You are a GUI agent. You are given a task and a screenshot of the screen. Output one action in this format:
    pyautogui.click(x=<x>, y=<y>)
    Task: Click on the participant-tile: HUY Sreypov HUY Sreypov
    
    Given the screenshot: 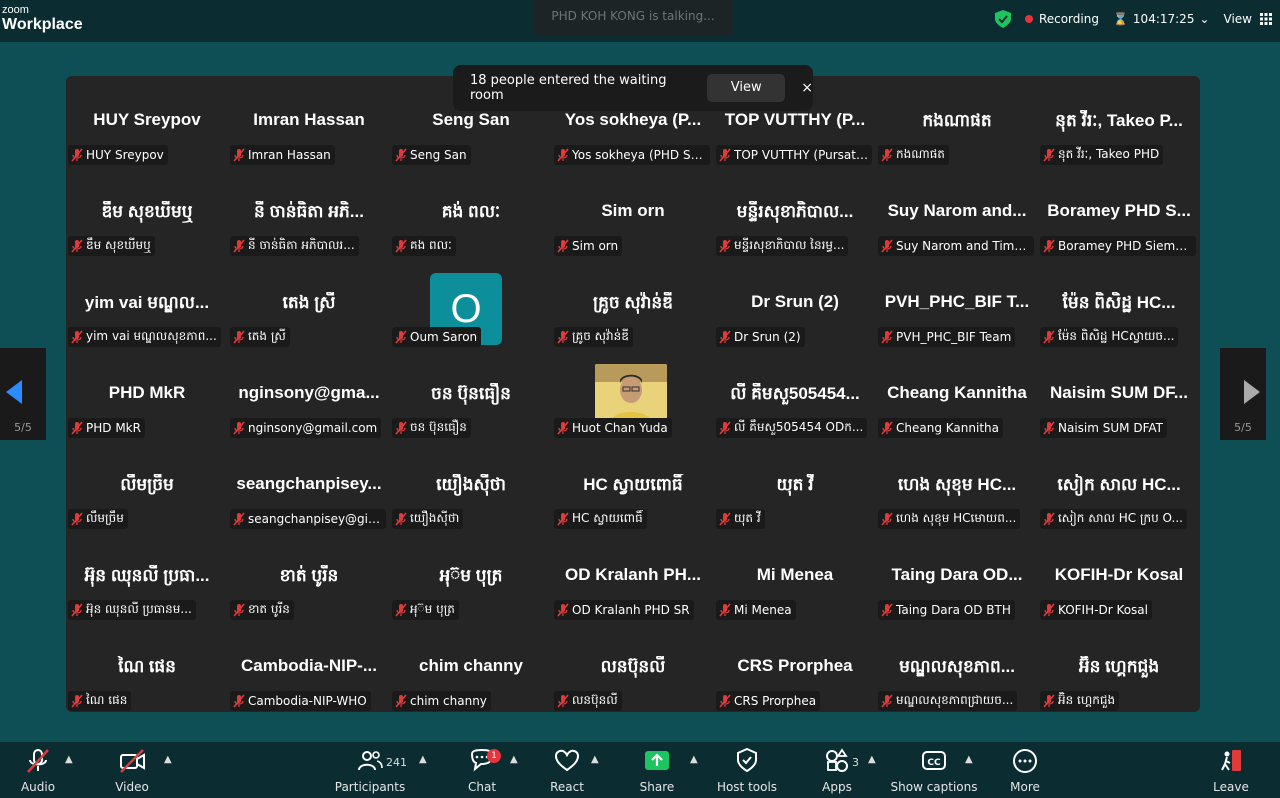 What is the action you would take?
    pyautogui.click(x=147, y=121)
    